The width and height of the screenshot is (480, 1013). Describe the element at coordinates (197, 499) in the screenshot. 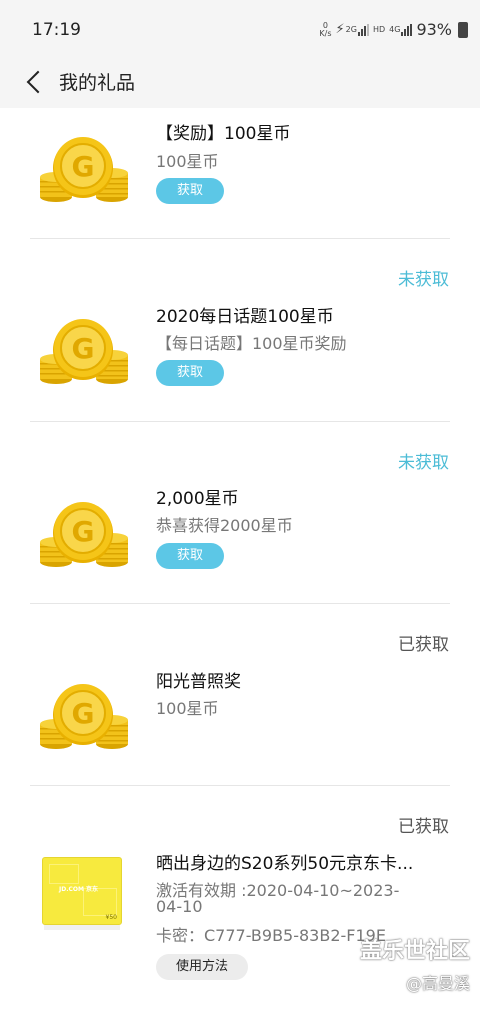

I see `gift-title: 2,000星币` at that location.